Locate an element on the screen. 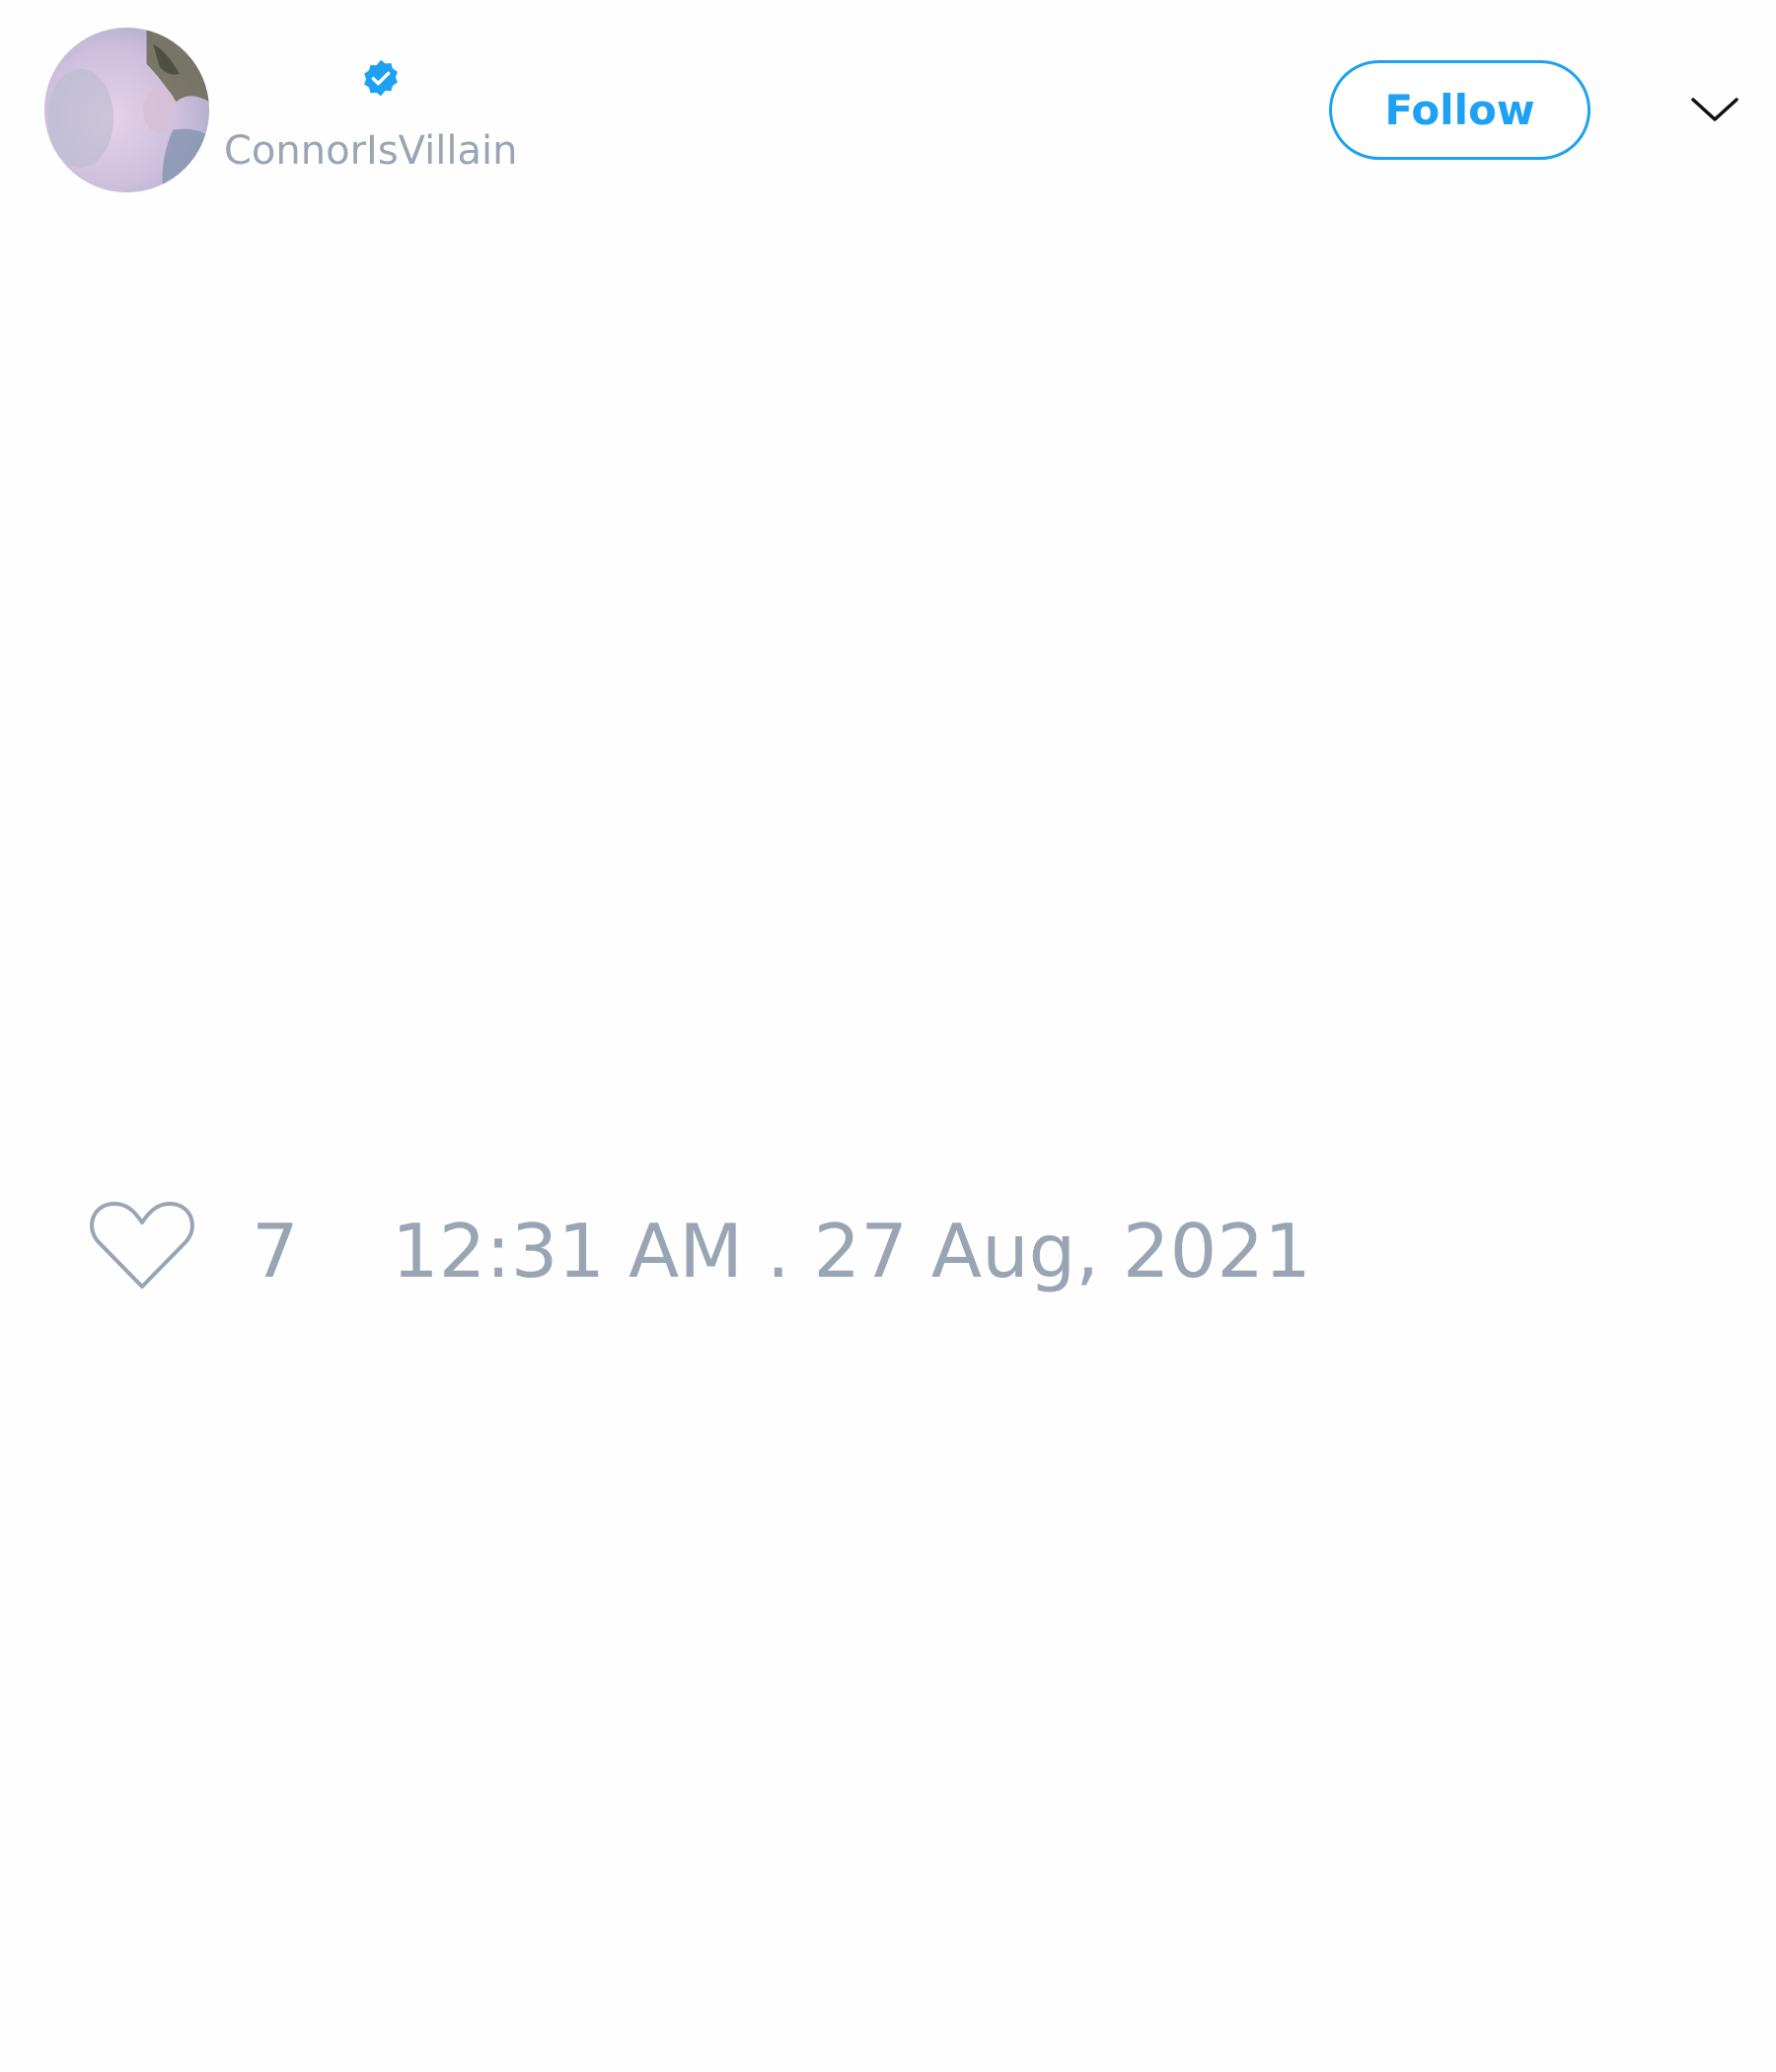 This screenshot has width=1776, height=2072. like-button is located at coordinates (142, 1246).